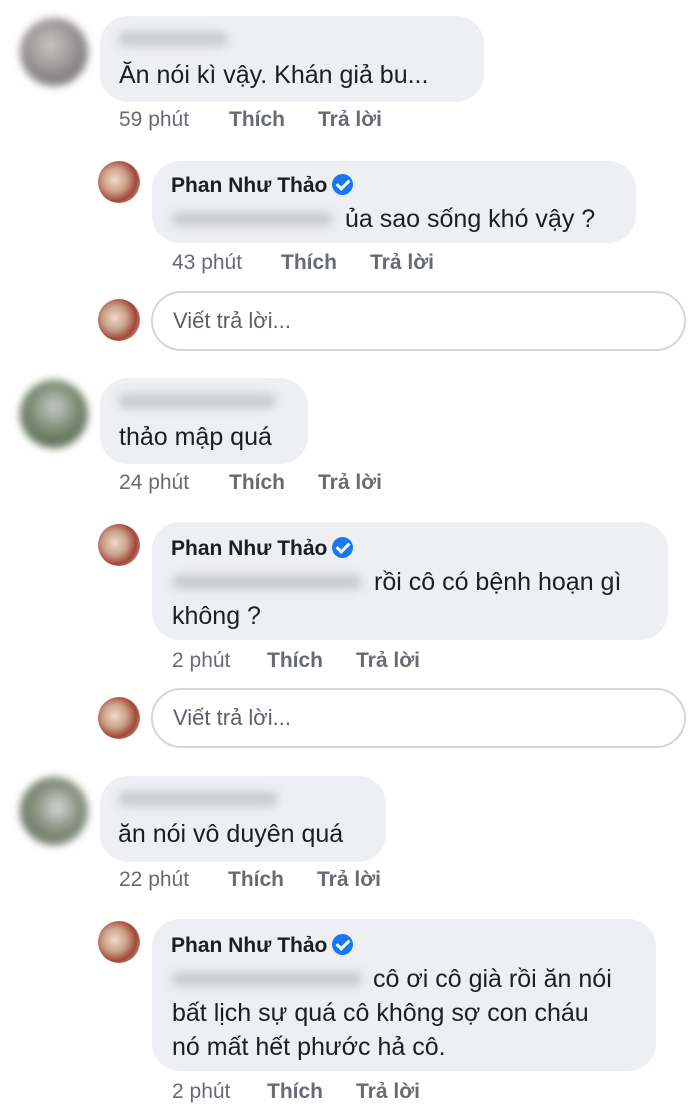  What do you see at coordinates (309, 1047) in the screenshot?
I see `reply-text-line: nó mất hết phước hả cô.` at bounding box center [309, 1047].